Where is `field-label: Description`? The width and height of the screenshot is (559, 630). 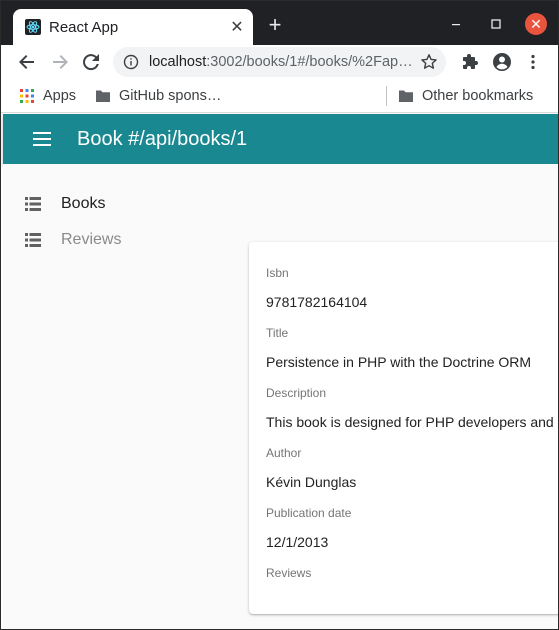 field-label: Description is located at coordinates (296, 393).